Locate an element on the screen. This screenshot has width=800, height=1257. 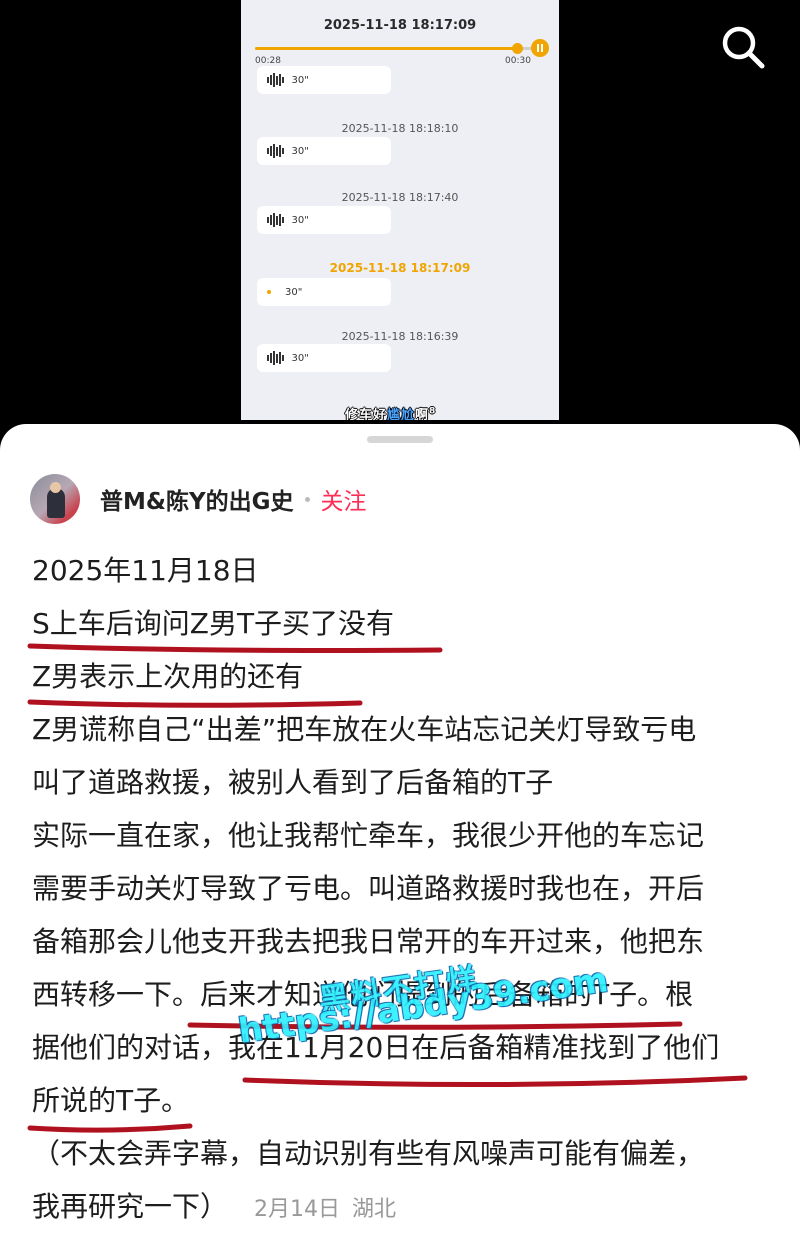
post-line: Z男谎称自己“出差”把车放在火车站忘记关灯导致亏电 is located at coordinates (364, 729).